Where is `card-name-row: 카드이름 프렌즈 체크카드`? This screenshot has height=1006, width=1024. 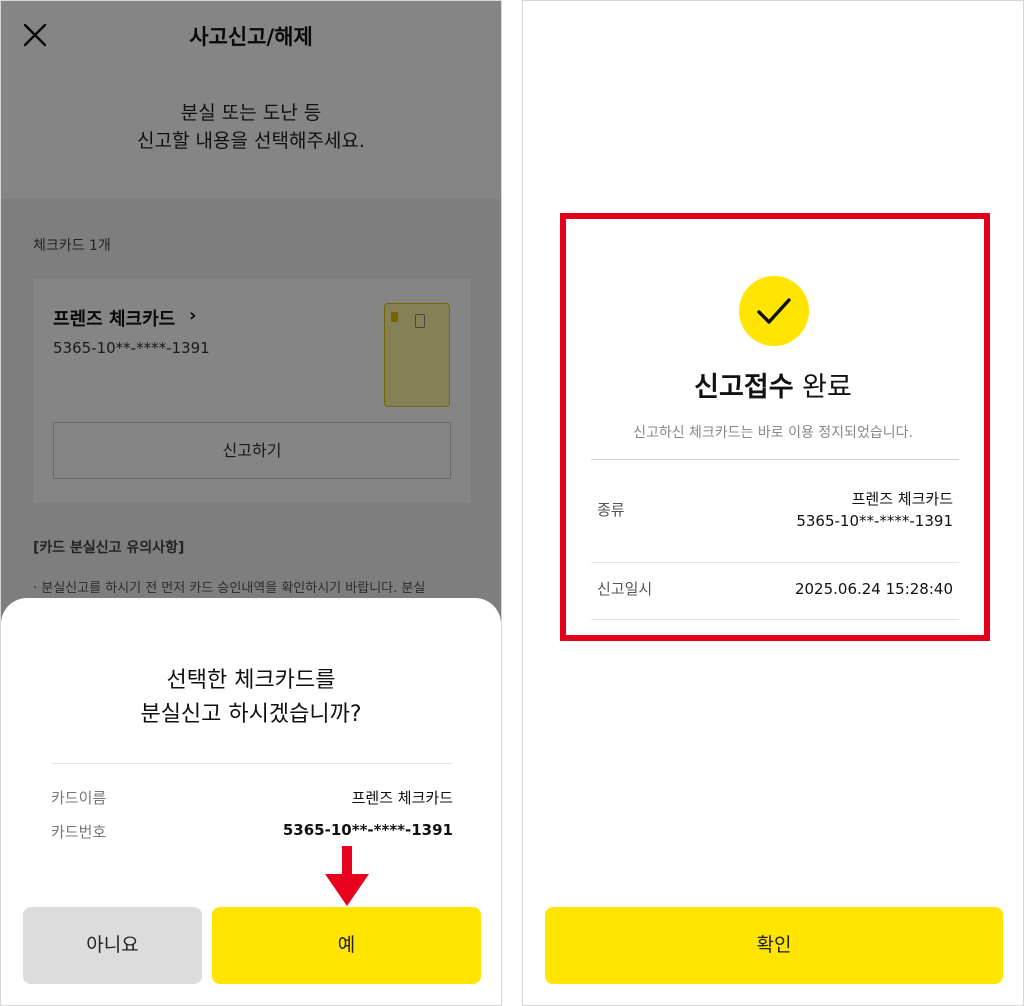
card-name-row: 카드이름 프렌즈 체크카드 is located at coordinates (252, 798).